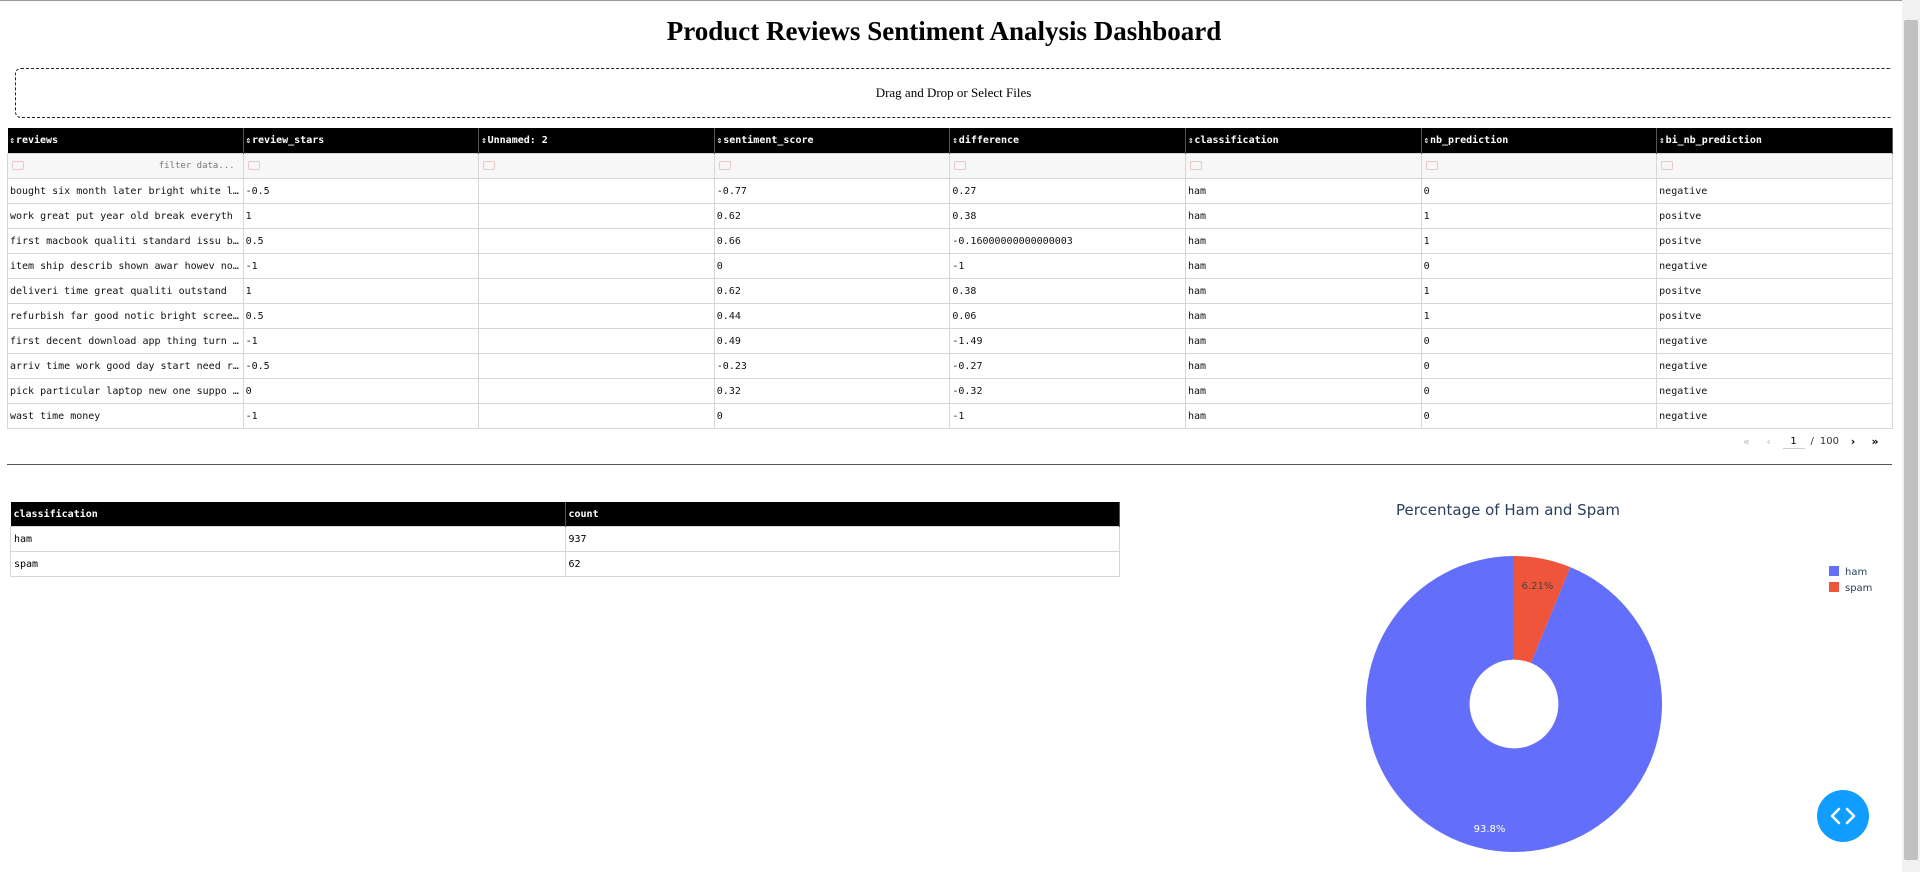  Describe the element at coordinates (1843, 816) in the screenshot. I see `code-toggle-button` at that location.